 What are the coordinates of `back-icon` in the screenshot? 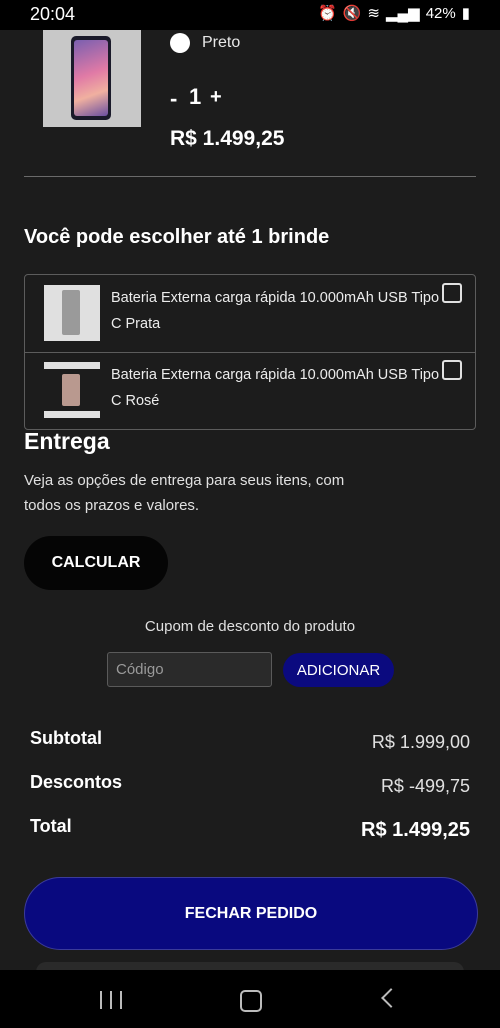 It's located at (391, 998).